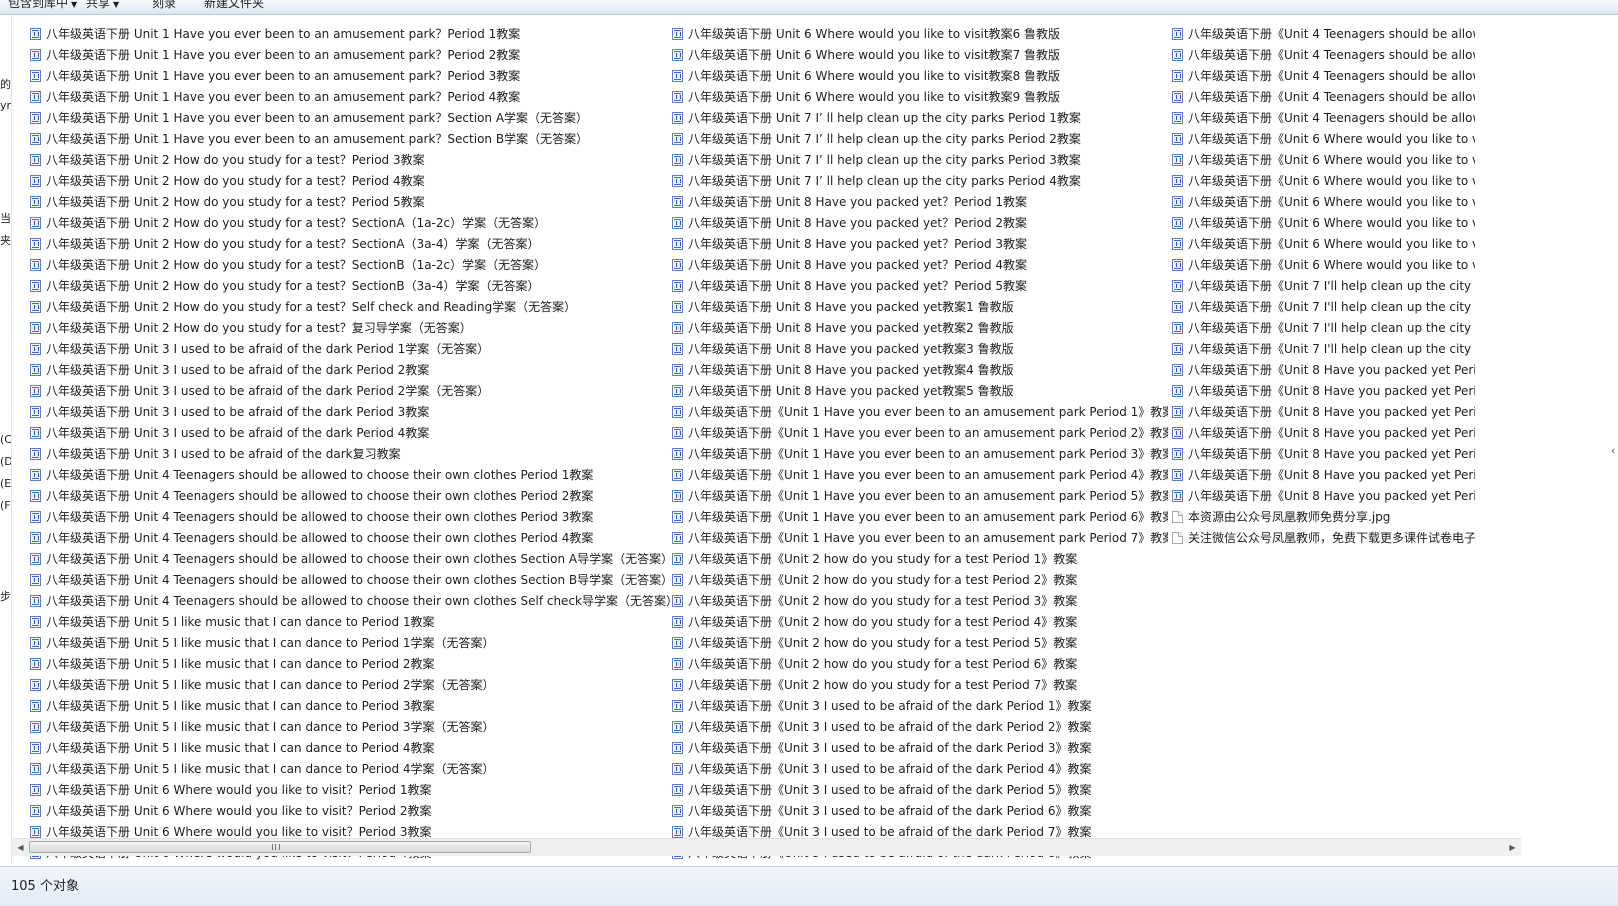 The width and height of the screenshot is (1618, 906). Describe the element at coordinates (1613, 450) in the screenshot. I see `resize-handle: ‹` at that location.